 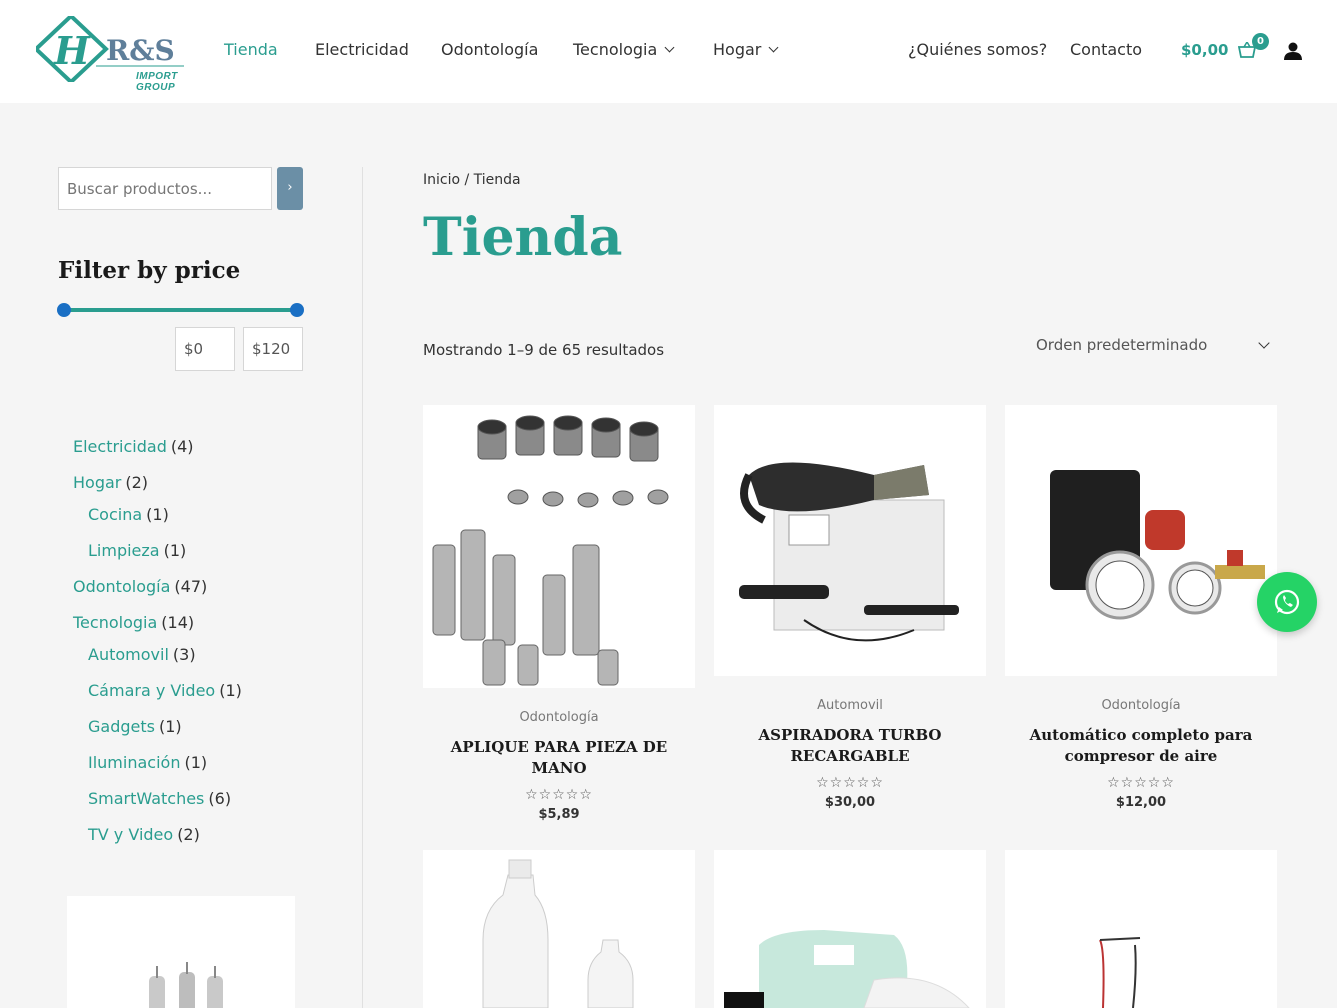 I want to click on category-smartwatches: SmartWatches (6), so click(x=159, y=798).